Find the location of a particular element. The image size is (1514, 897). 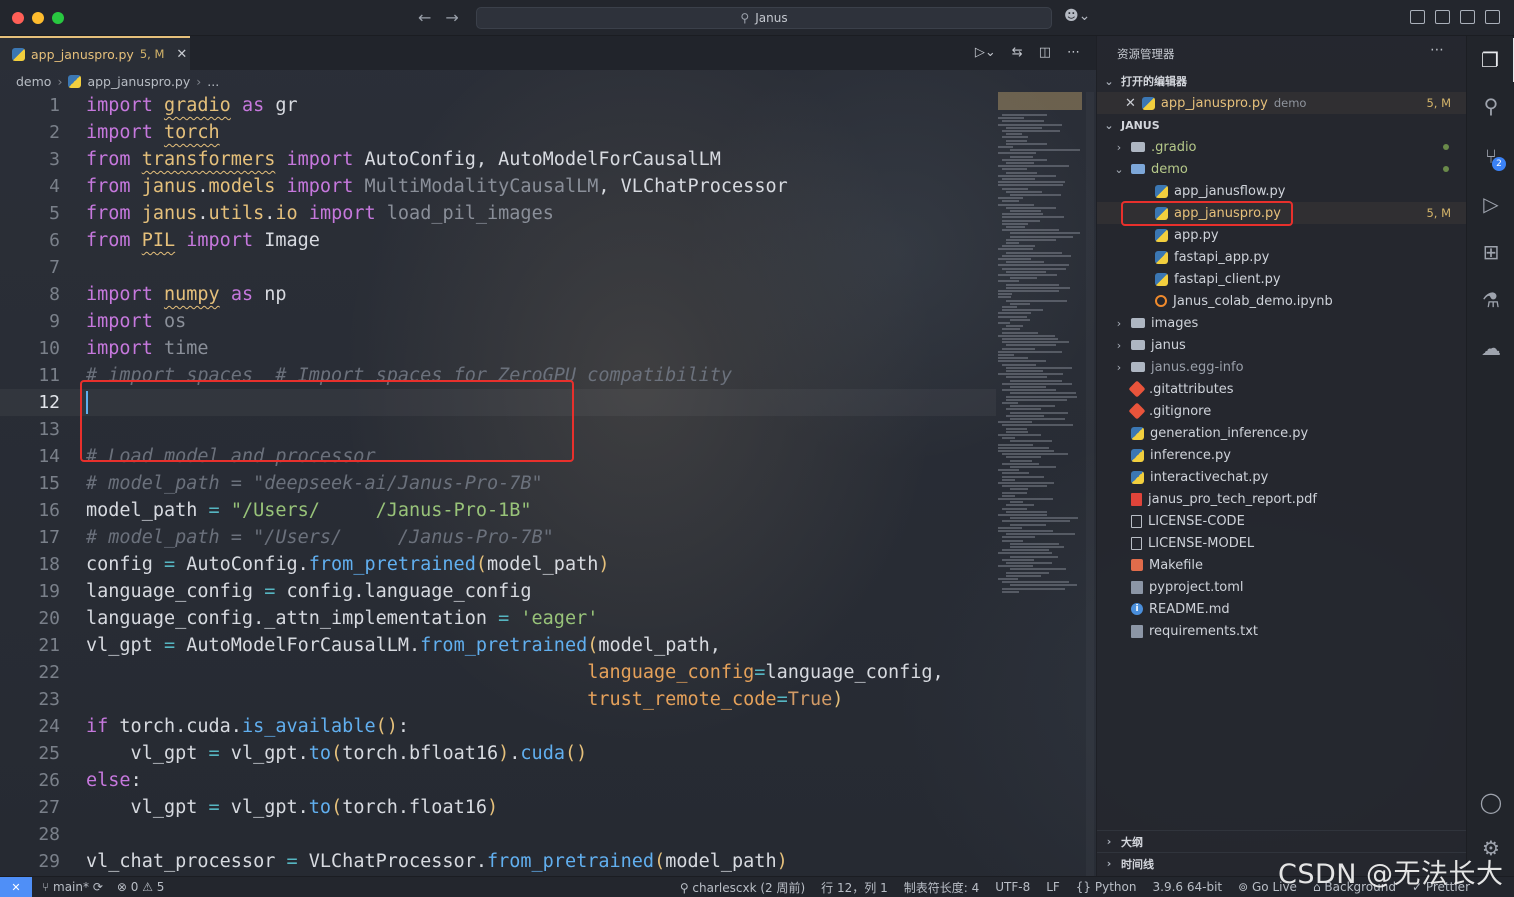

code-line: 2 import torch is located at coordinates (498, 132).